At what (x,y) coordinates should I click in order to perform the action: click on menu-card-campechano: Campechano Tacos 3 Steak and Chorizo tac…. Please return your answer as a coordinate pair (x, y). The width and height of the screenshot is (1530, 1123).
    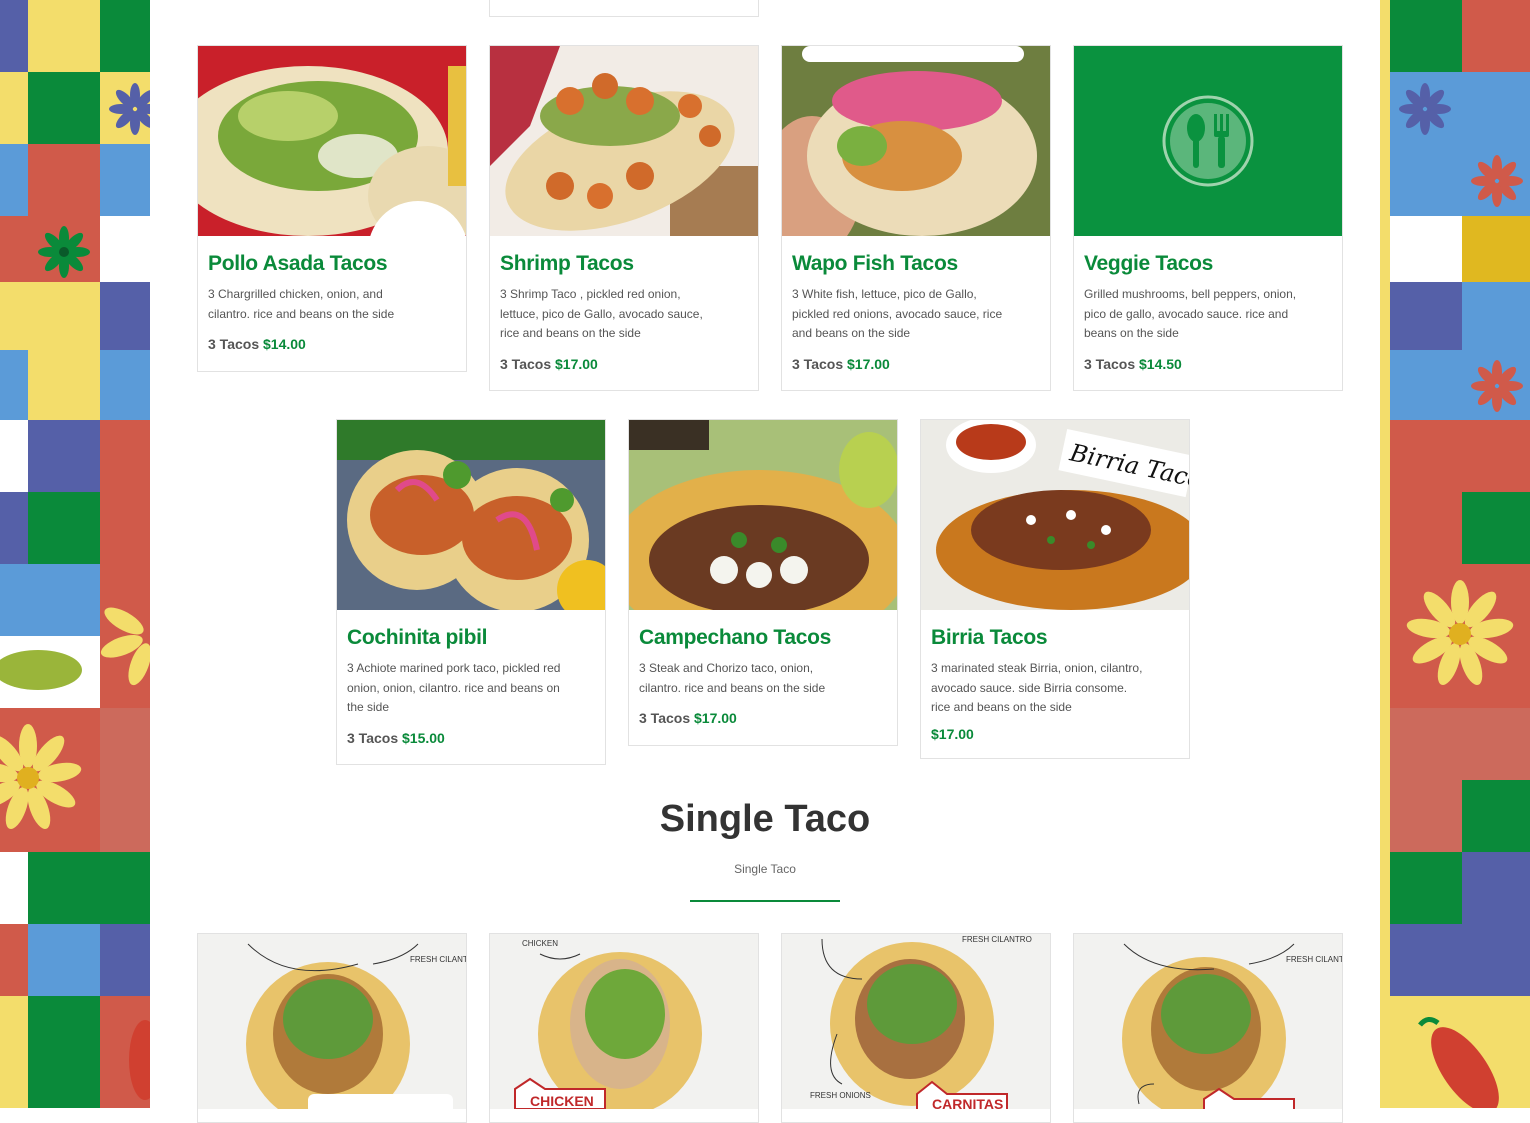
    Looking at the image, I should click on (763, 582).